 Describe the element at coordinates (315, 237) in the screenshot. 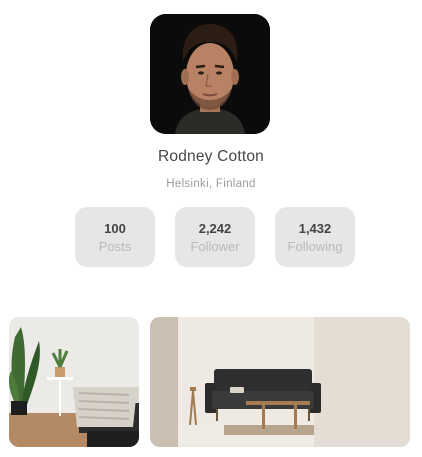

I see `following-stat: 1,432 Following` at that location.